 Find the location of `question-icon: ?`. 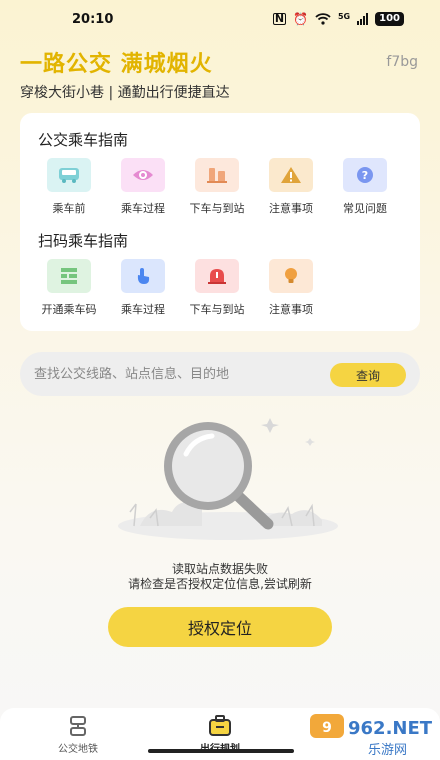

question-icon: ? is located at coordinates (365, 175).